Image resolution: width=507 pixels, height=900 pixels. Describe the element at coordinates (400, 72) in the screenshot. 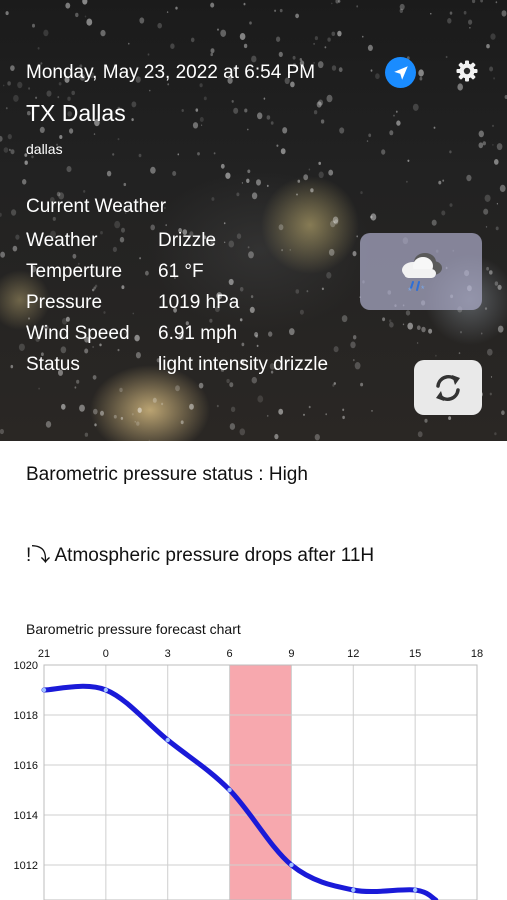

I see `current-location-button` at that location.